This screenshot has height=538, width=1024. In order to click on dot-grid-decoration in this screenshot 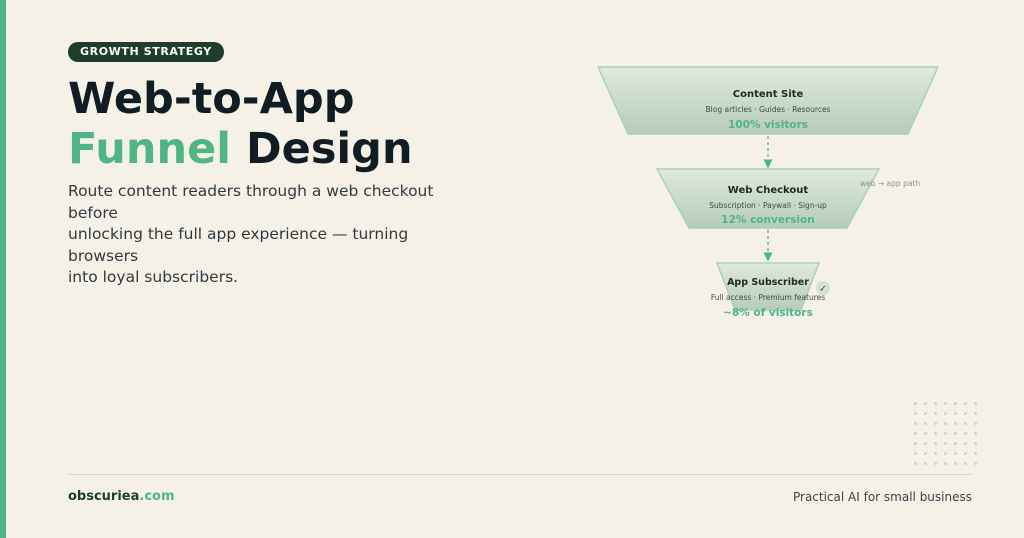, I will do `click(950, 438)`.